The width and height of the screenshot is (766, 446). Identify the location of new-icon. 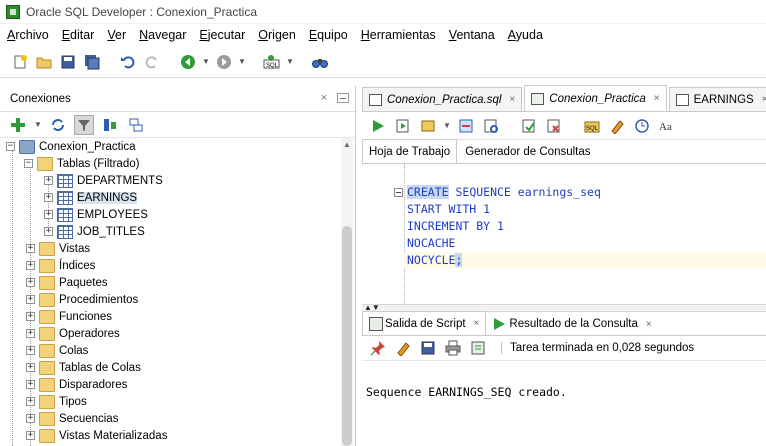
(20, 62).